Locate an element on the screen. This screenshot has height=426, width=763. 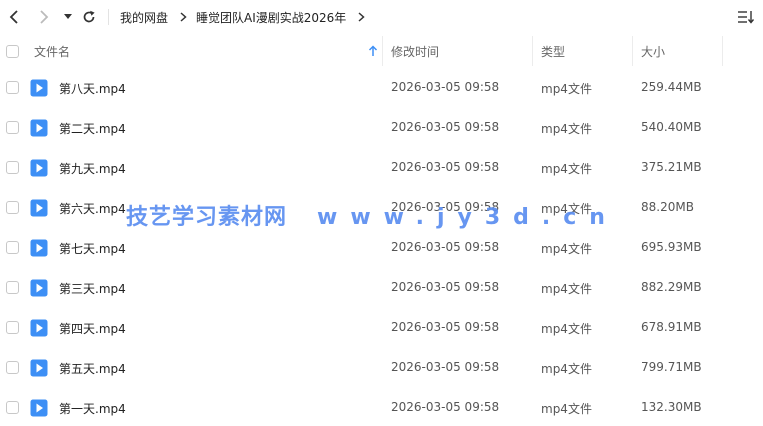
table-row: 第七天.mp4 2026-03-05 09:58 mp4文件 695.93MB is located at coordinates (381, 248).